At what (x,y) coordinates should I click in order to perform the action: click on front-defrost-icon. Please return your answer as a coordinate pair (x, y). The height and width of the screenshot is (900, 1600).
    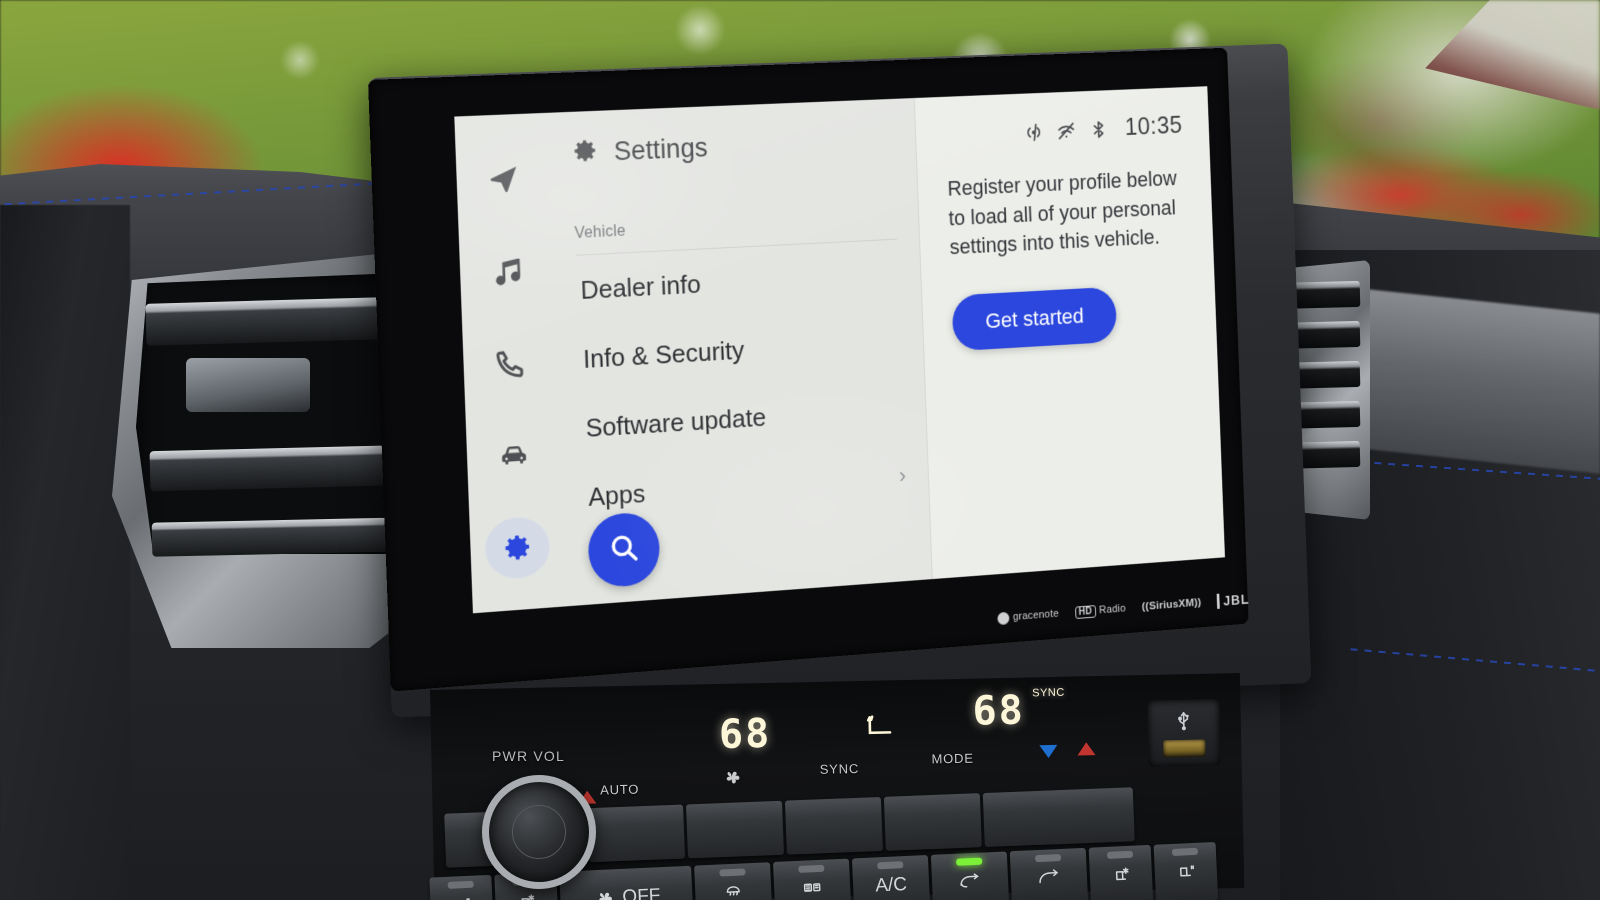
    Looking at the image, I should click on (733, 890).